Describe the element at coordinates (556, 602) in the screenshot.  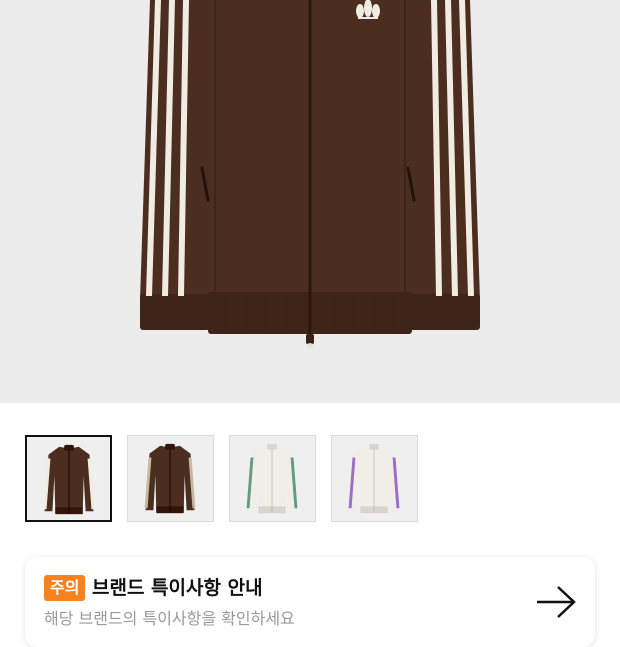
I see `arrow-right-icon` at that location.